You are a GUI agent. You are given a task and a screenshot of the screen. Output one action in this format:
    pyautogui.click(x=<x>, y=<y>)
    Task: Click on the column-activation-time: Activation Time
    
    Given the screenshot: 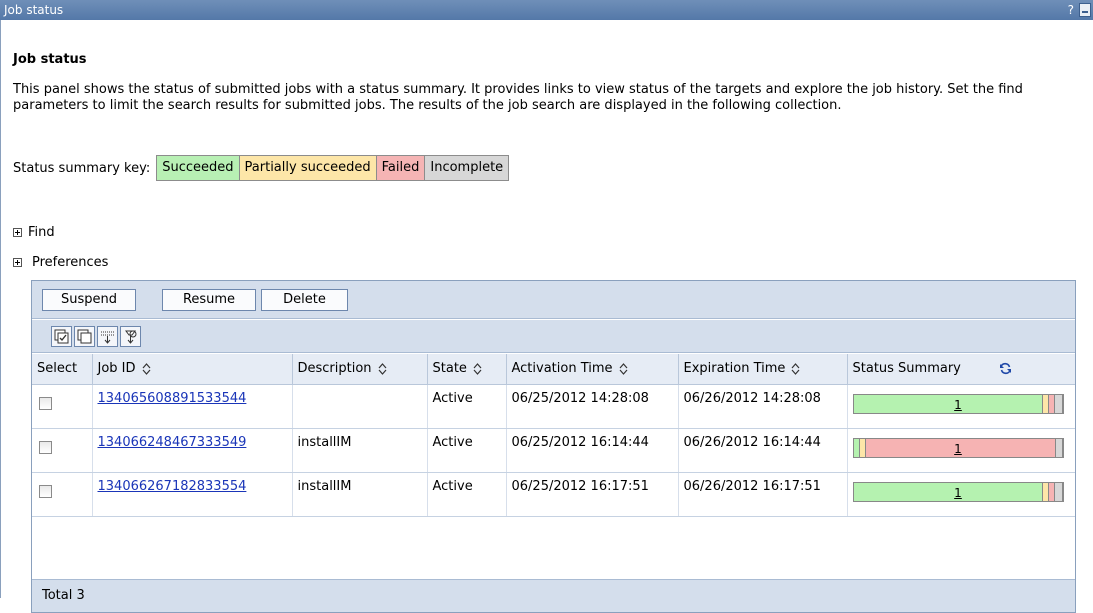 What is the action you would take?
    pyautogui.click(x=592, y=369)
    